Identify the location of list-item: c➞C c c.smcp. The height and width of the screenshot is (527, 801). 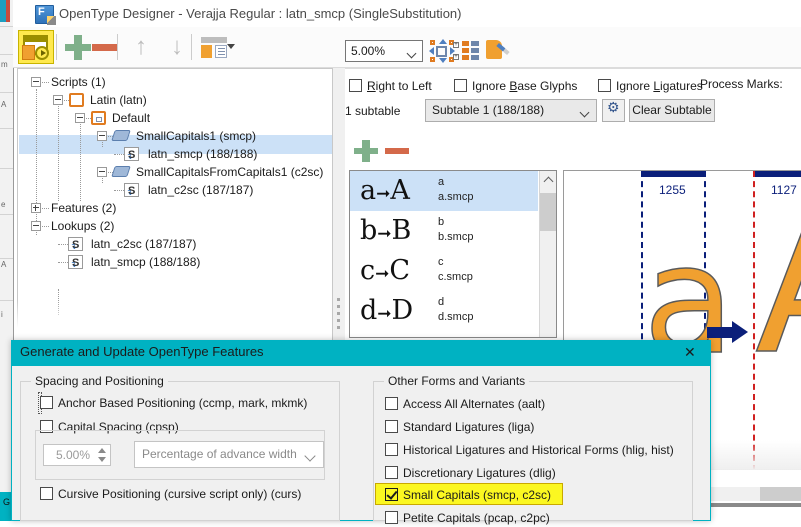
(444, 271).